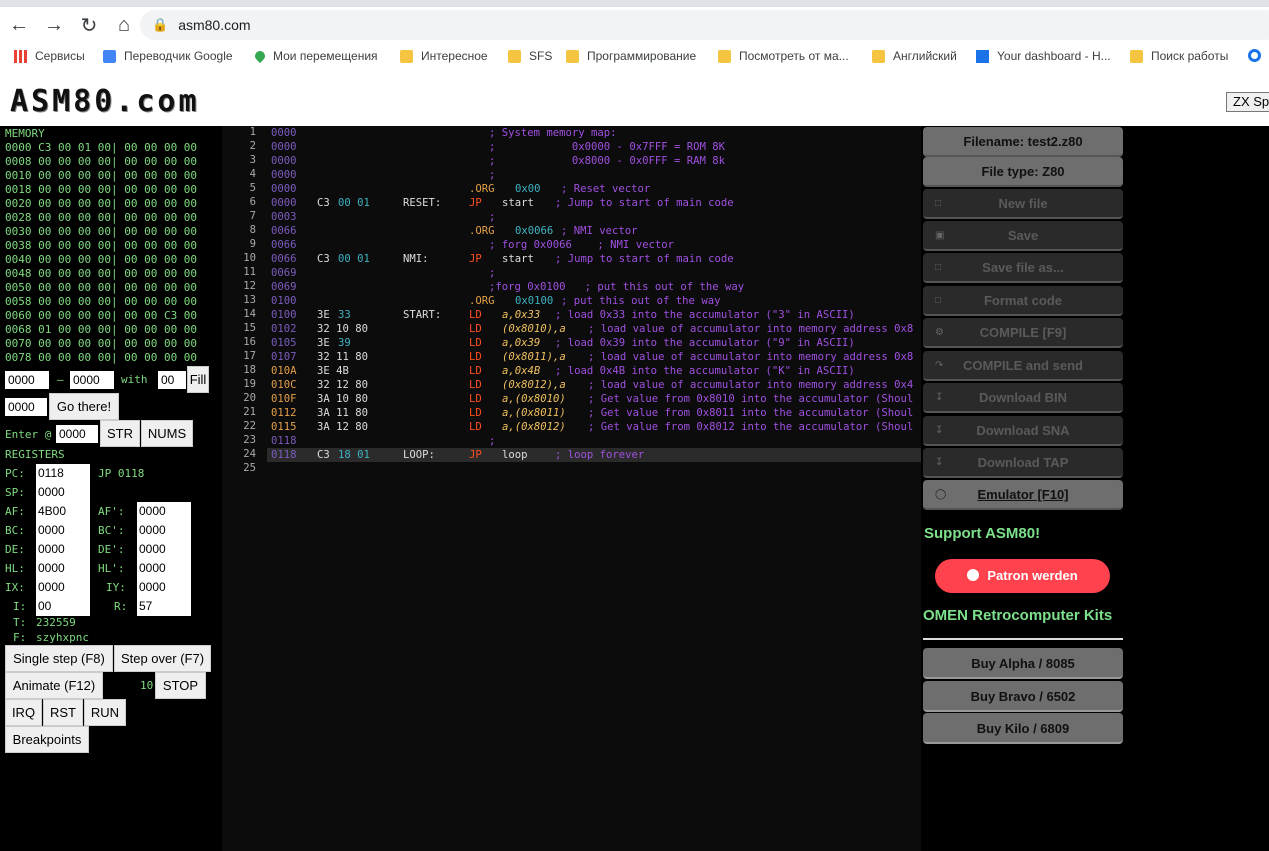  I want to click on single-step-button: Single step (F8), so click(59, 658).